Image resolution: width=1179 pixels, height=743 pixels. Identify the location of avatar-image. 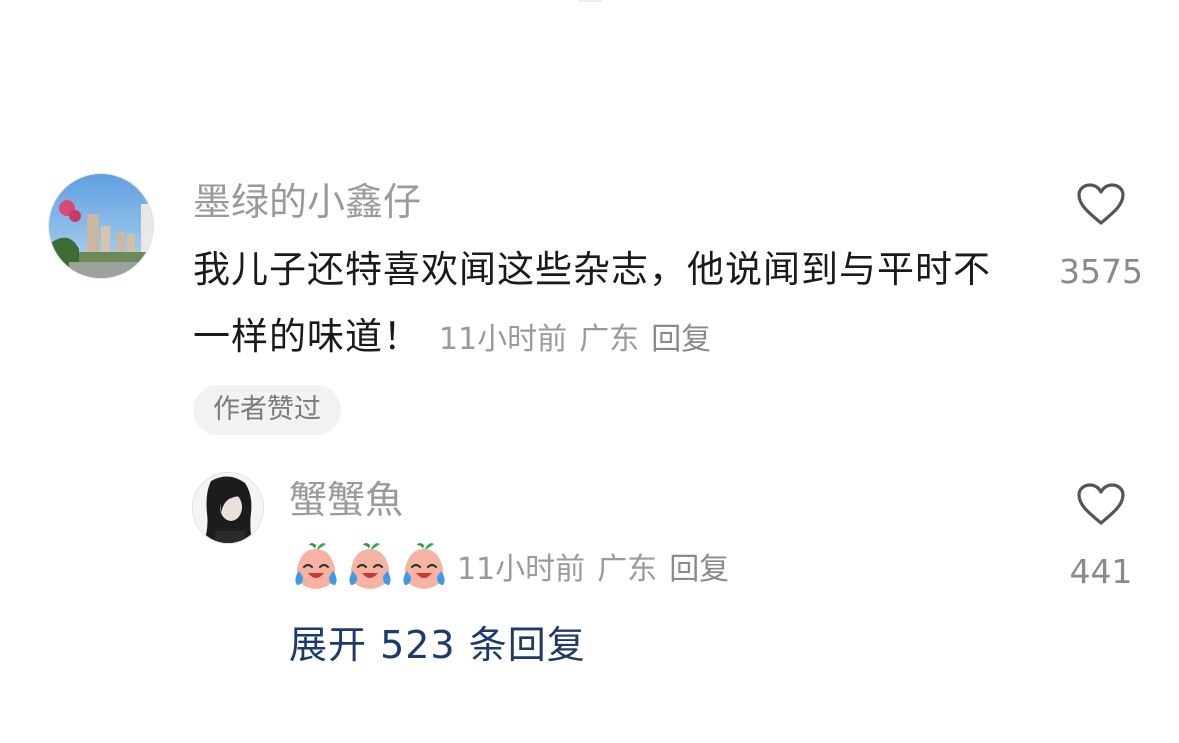
(101, 226).